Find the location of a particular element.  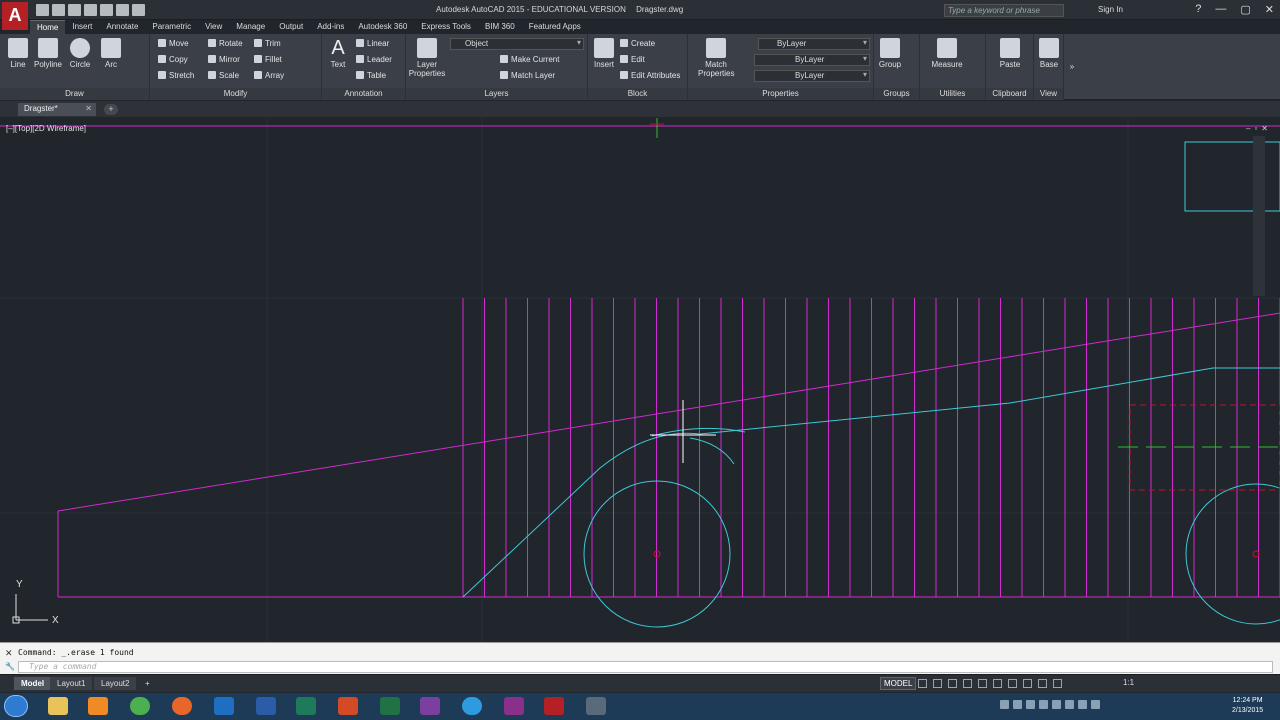

viewport-controls-label: [–][Top][2D Wireframe] is located at coordinates (46, 128).